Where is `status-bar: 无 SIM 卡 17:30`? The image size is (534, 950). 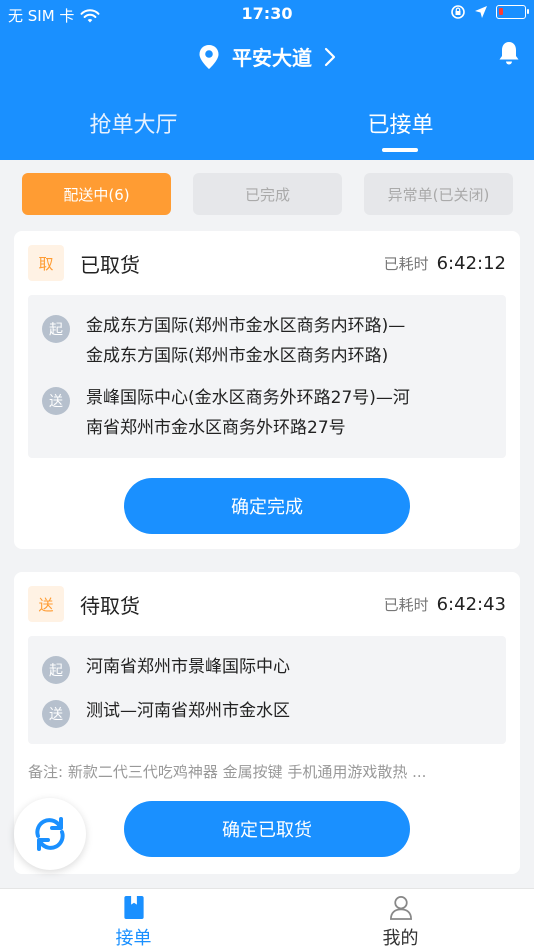 status-bar: 无 SIM 卡 17:30 is located at coordinates (267, 15).